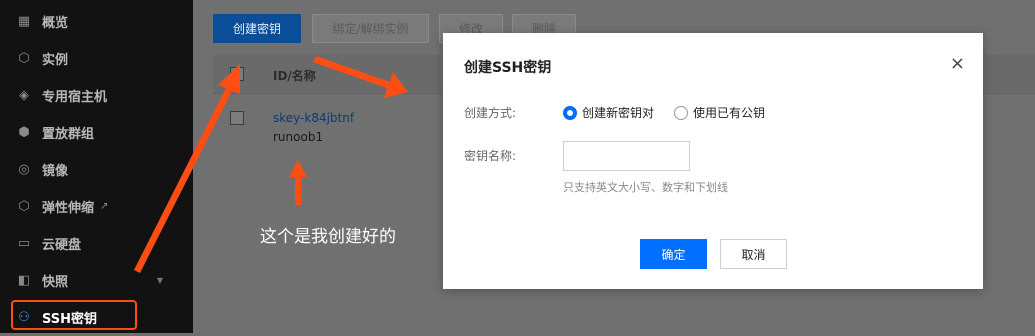  What do you see at coordinates (55, 171) in the screenshot?
I see `sidebar-item-label: 镜像` at bounding box center [55, 171].